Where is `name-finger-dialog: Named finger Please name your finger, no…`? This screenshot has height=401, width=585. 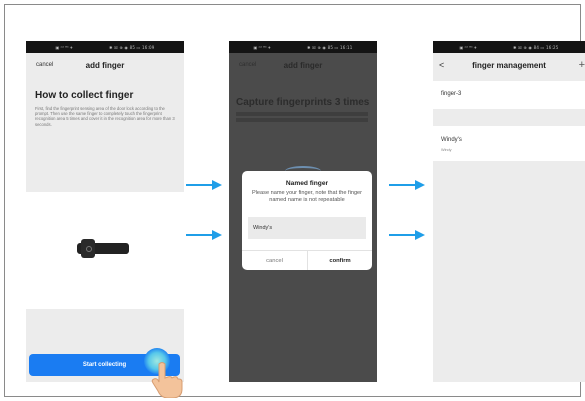 name-finger-dialog: Named finger Please name your finger, no… is located at coordinates (307, 220).